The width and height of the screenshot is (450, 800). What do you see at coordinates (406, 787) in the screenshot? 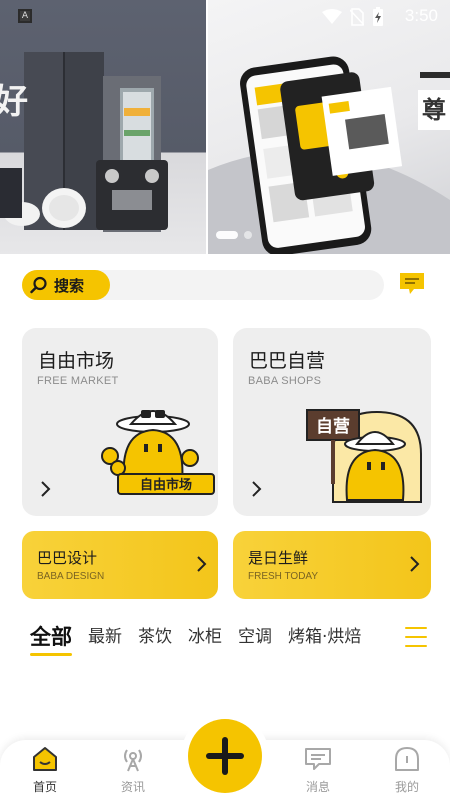
I see `nav-profile-label: 我的` at bounding box center [406, 787].